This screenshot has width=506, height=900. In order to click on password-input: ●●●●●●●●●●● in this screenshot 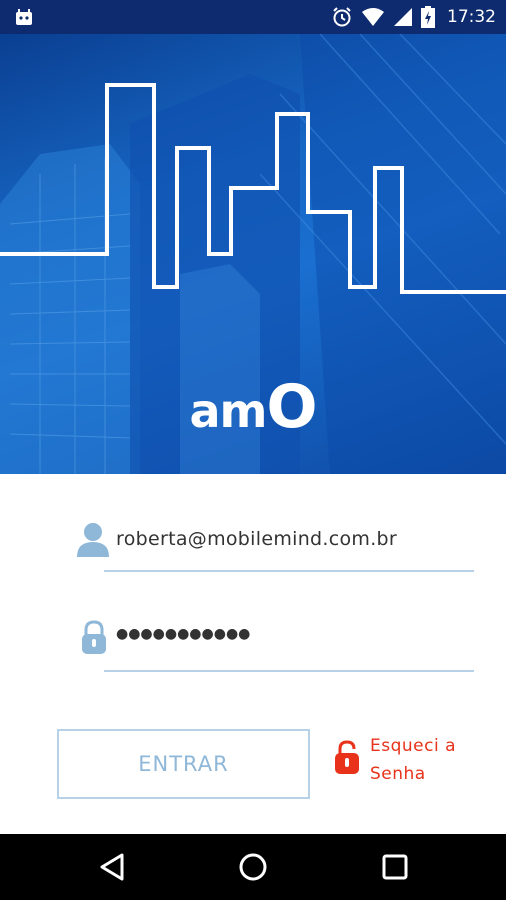, I will do `click(183, 634)`.